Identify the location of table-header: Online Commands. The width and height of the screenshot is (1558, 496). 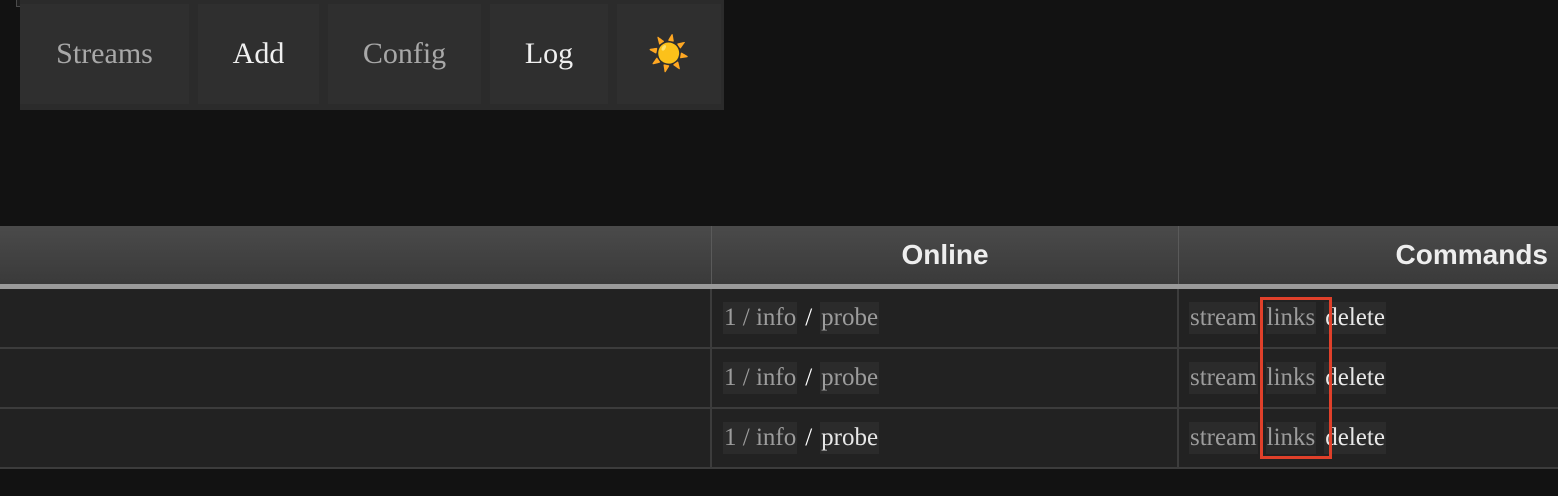
(779, 257).